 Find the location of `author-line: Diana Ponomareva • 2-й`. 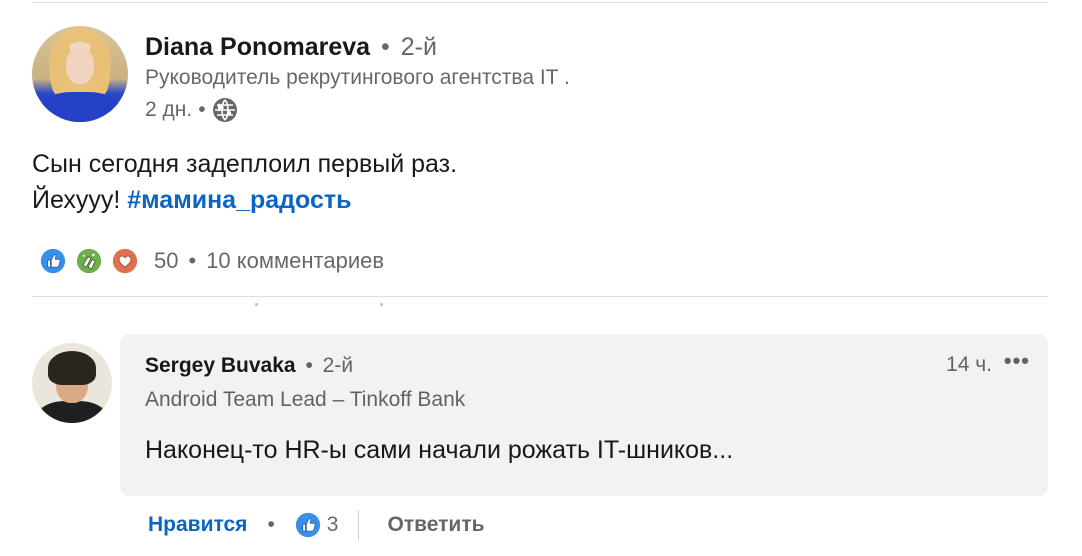

author-line: Diana Ponomareva • 2-й is located at coordinates (291, 47).